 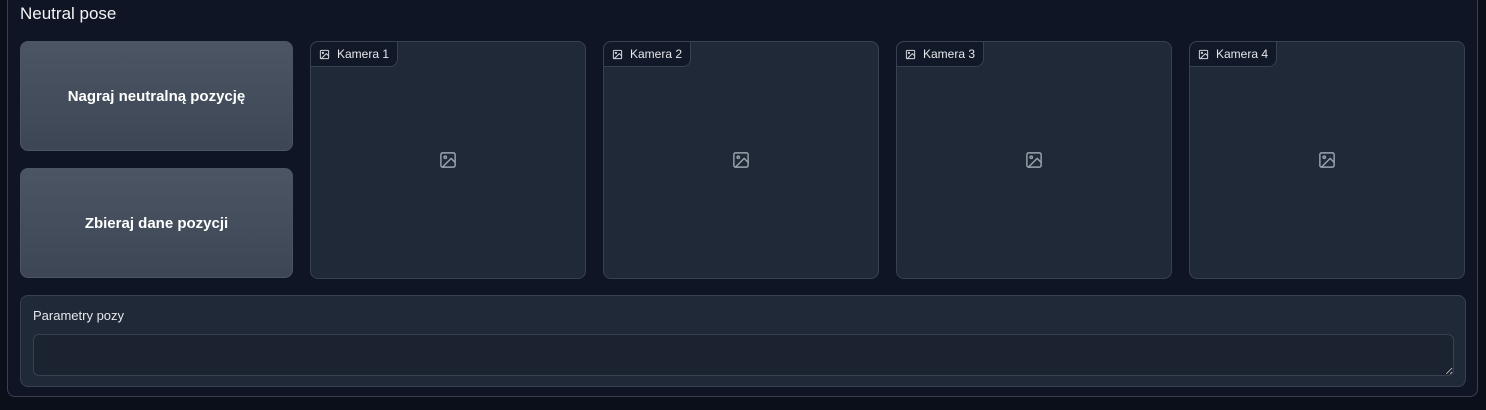 I want to click on camera-2-image: Kamera 2, so click(x=741, y=160).